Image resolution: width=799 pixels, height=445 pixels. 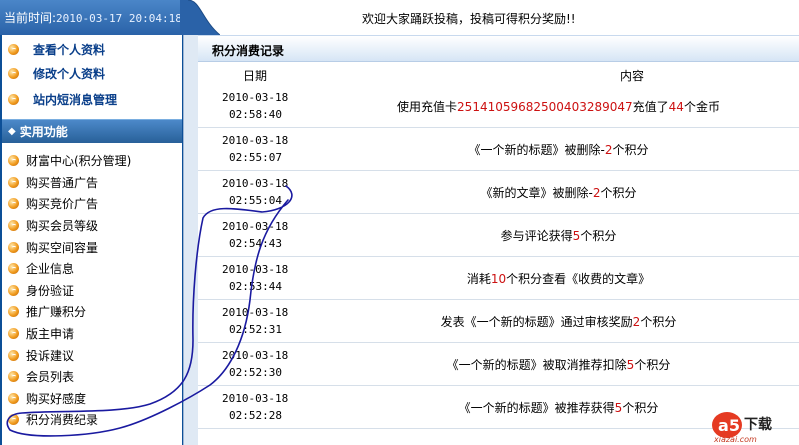 What do you see at coordinates (69, 49) in the screenshot?
I see `sidebar-item-label: 查看个人资料` at bounding box center [69, 49].